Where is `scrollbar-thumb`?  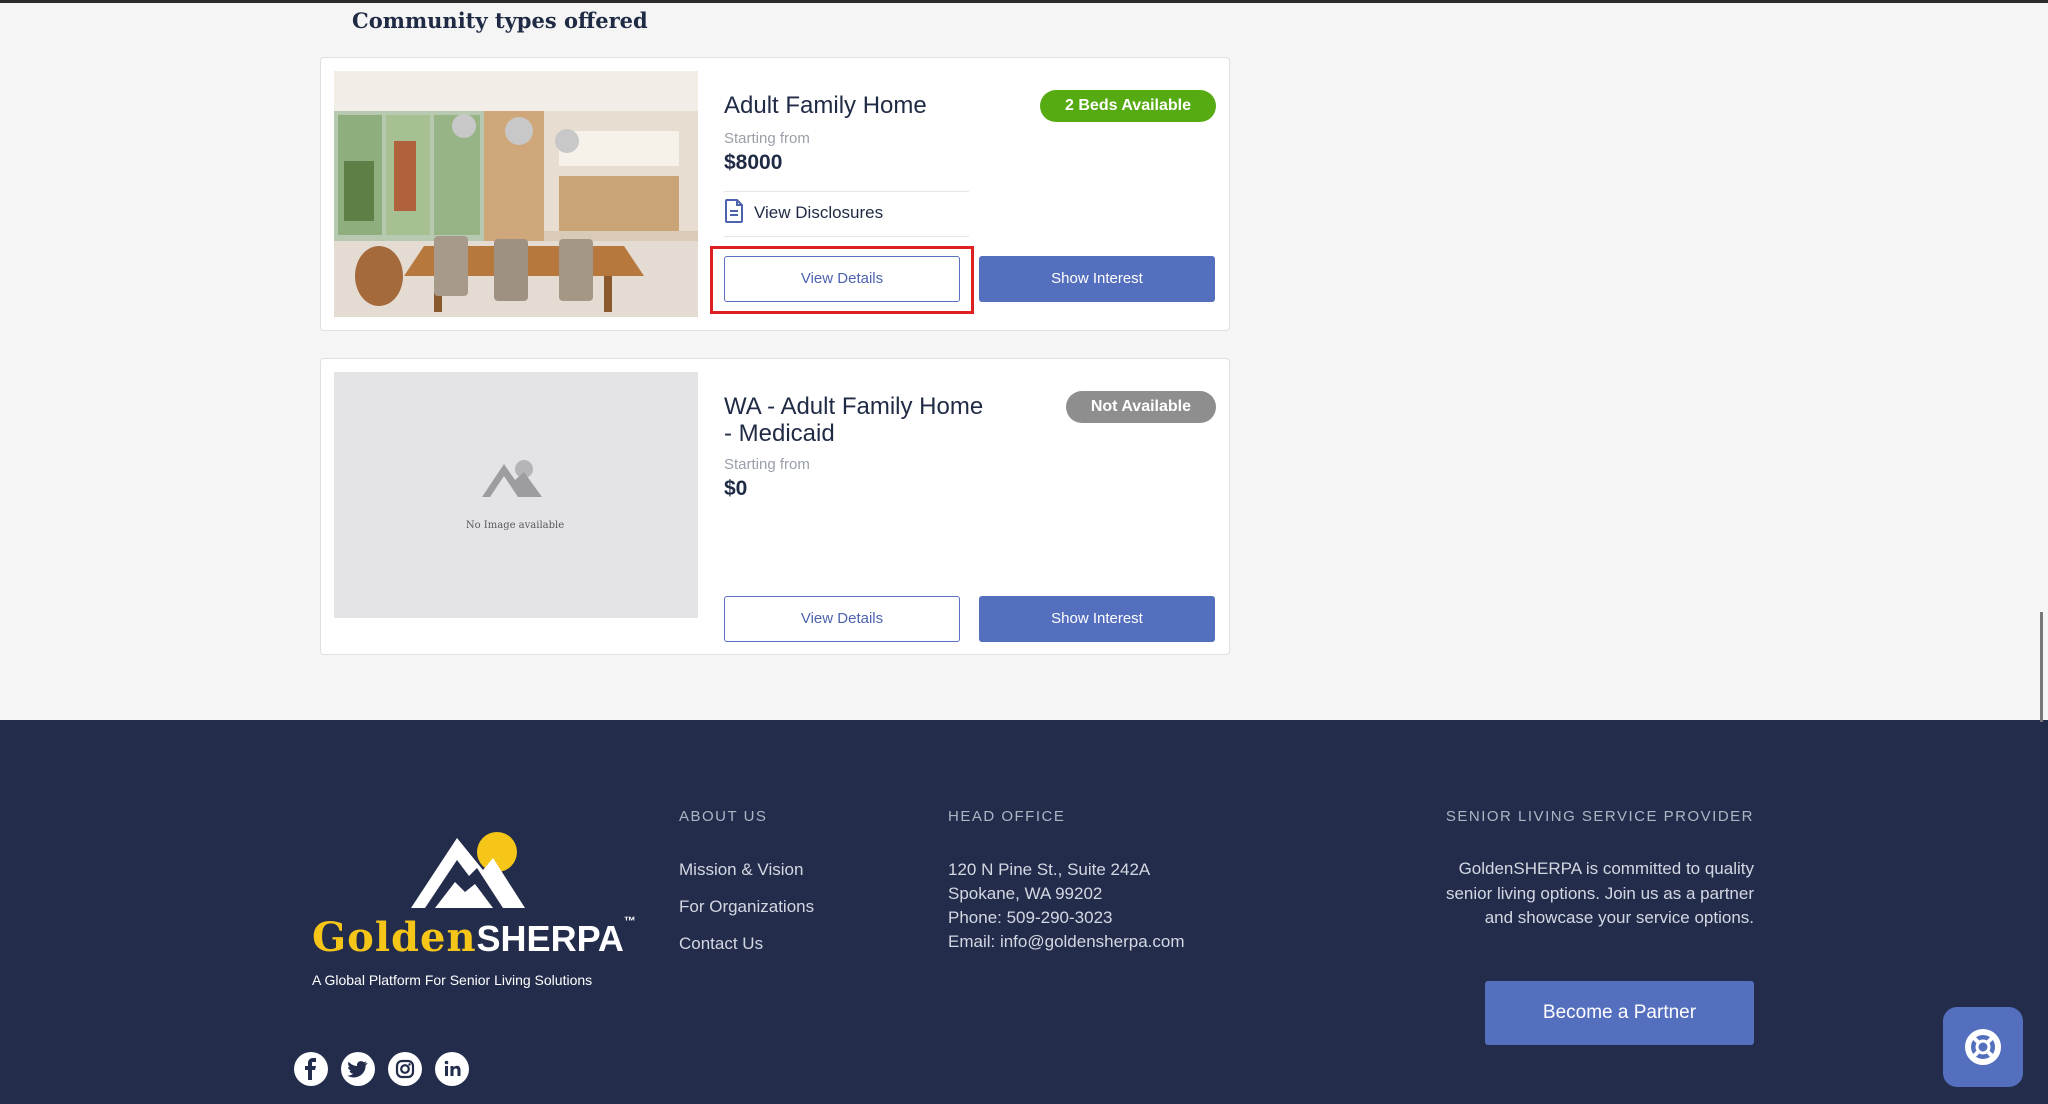
scrollbar-thumb is located at coordinates (2041, 667).